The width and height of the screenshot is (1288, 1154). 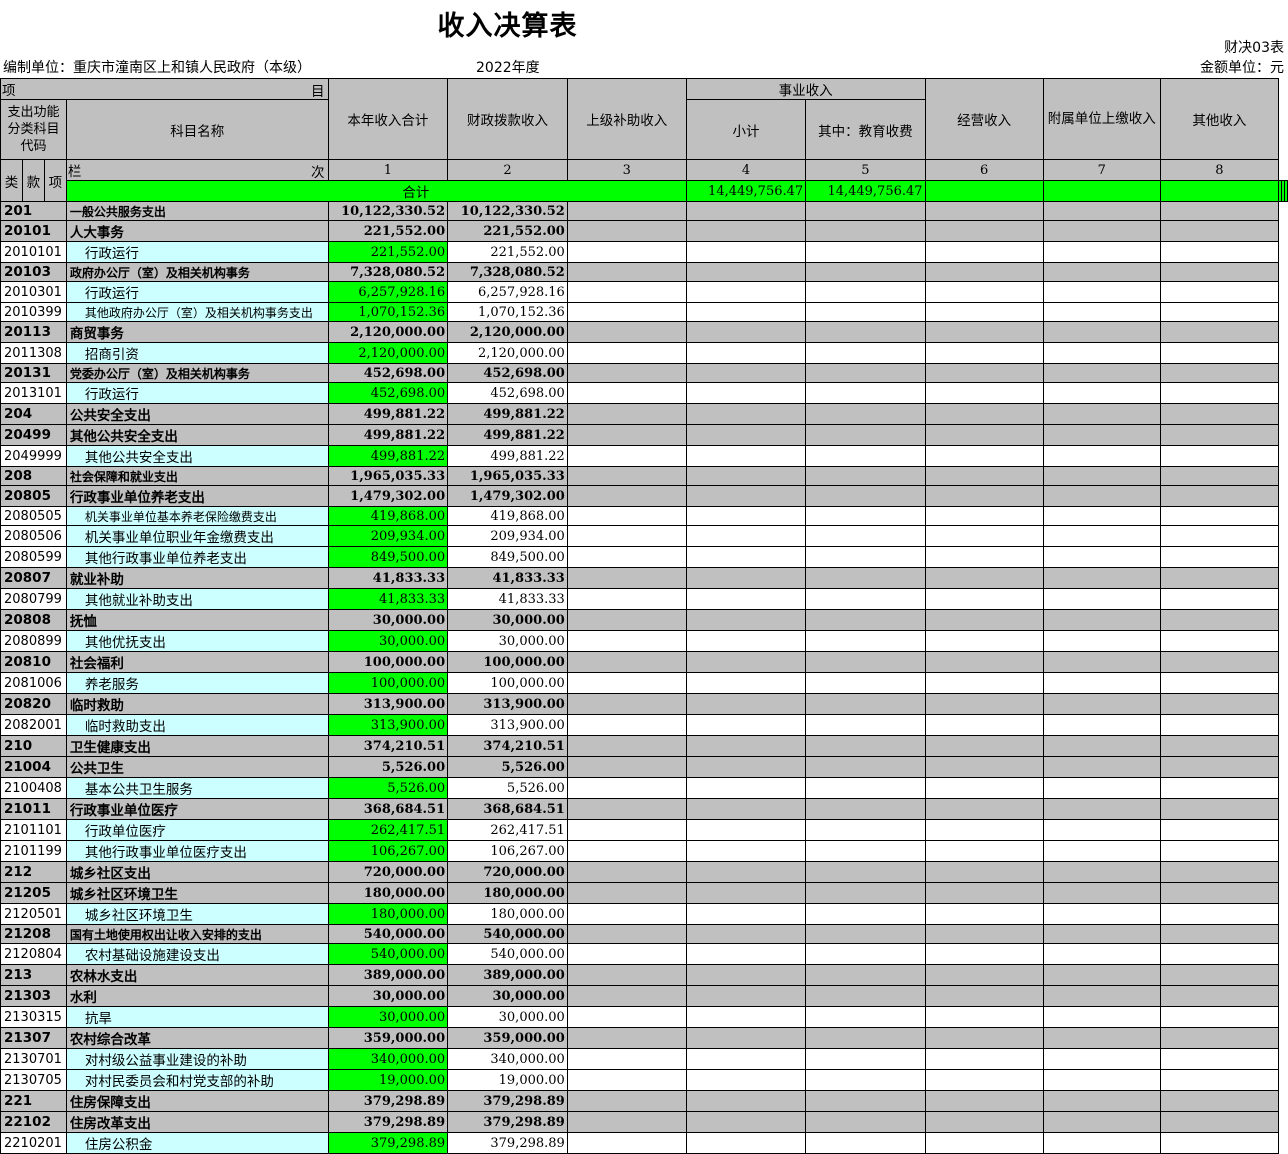 I want to click on row-total-income: 340,000.00, so click(x=388, y=1059).